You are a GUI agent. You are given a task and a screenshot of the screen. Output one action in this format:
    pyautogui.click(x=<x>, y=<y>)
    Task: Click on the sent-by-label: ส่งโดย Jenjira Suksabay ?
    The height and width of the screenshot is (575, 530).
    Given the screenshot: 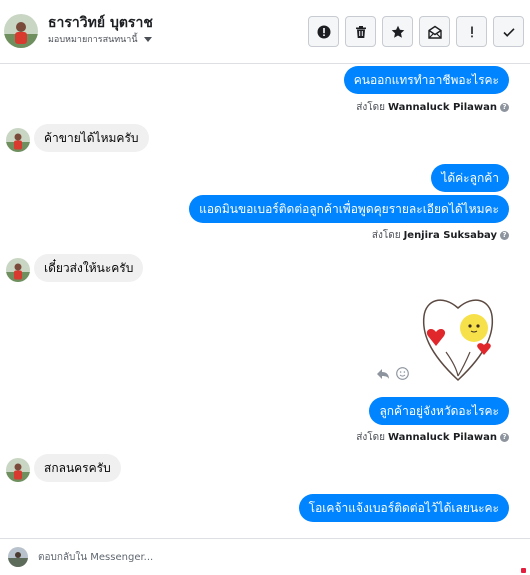 What is the action you would take?
    pyautogui.click(x=440, y=235)
    